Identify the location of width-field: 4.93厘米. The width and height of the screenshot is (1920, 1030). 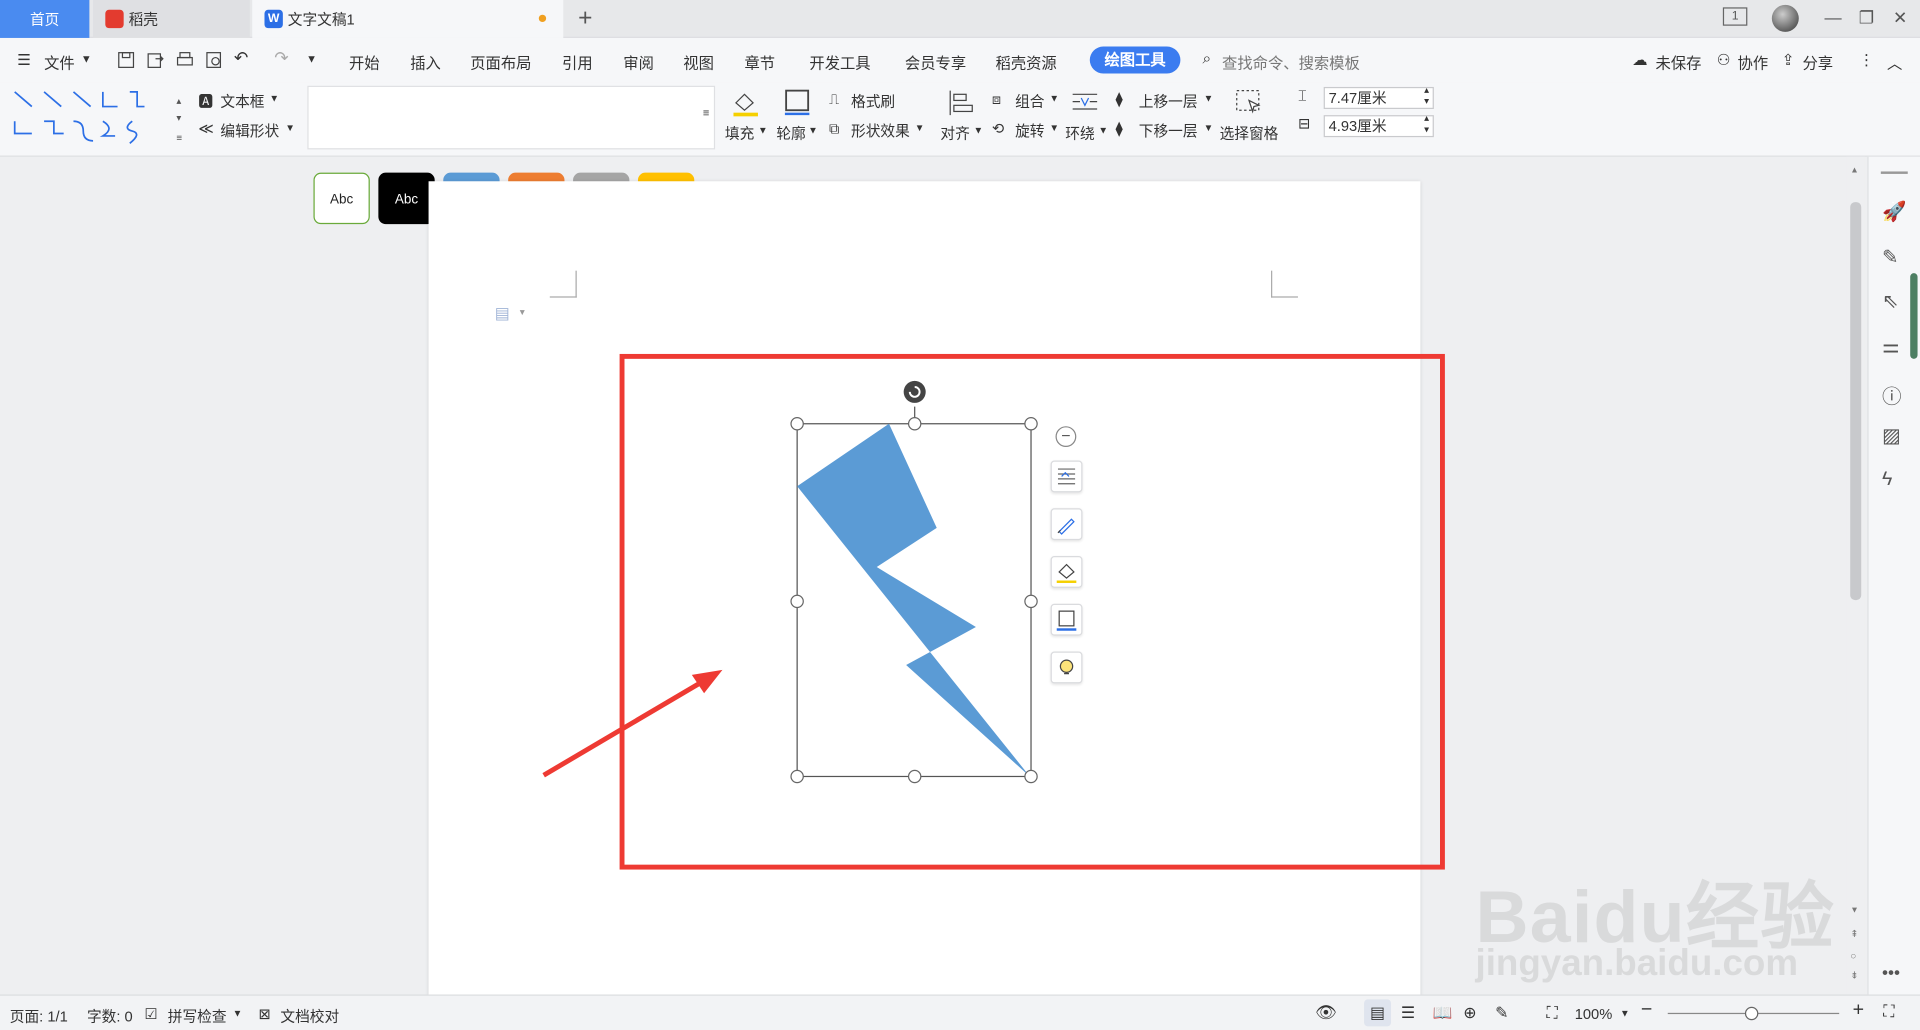
(1378, 126).